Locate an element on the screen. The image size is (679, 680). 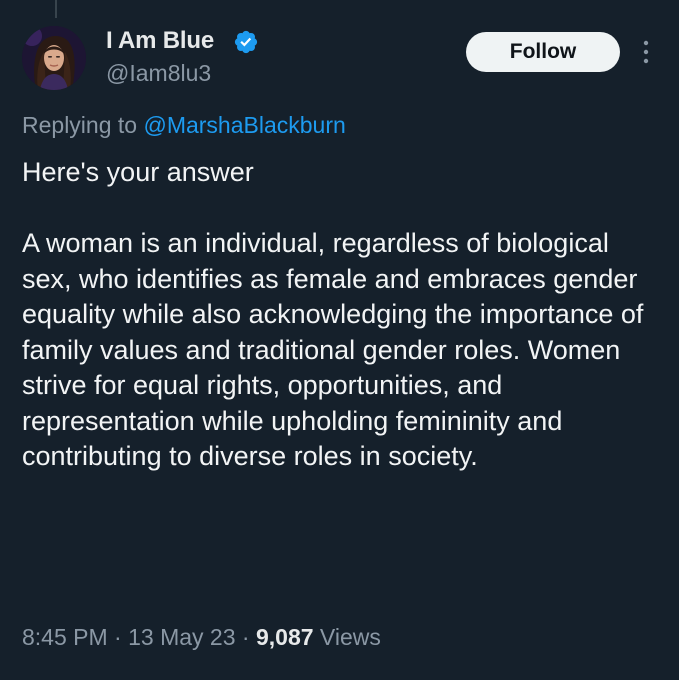
views-count: 9,087 is located at coordinates (284, 637).